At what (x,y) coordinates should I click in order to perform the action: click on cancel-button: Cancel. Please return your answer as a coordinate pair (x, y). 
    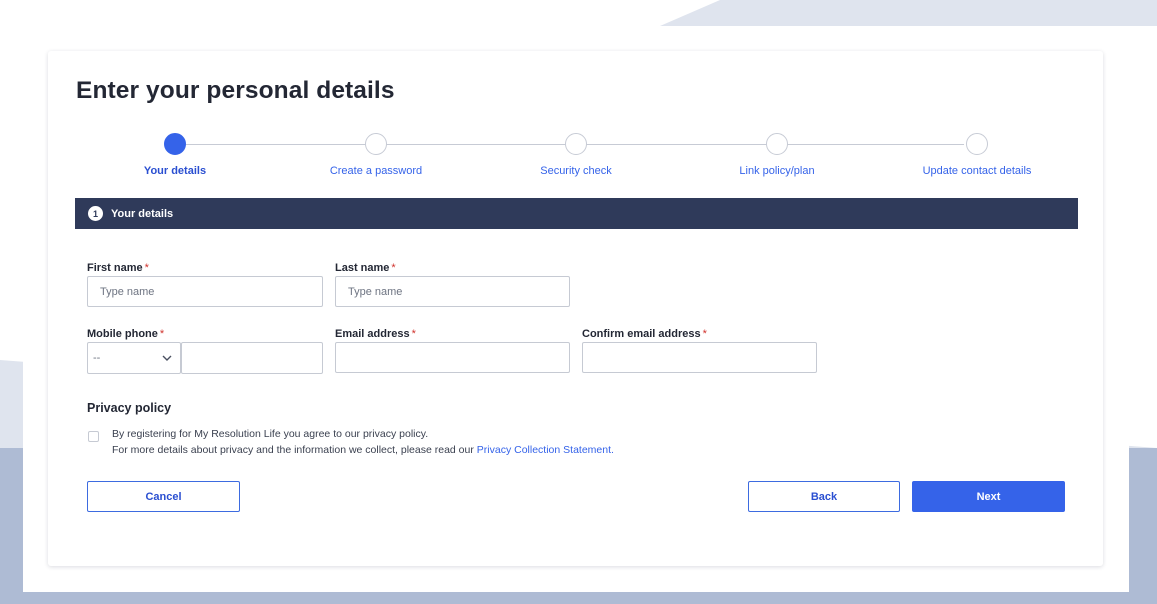
    Looking at the image, I should click on (163, 496).